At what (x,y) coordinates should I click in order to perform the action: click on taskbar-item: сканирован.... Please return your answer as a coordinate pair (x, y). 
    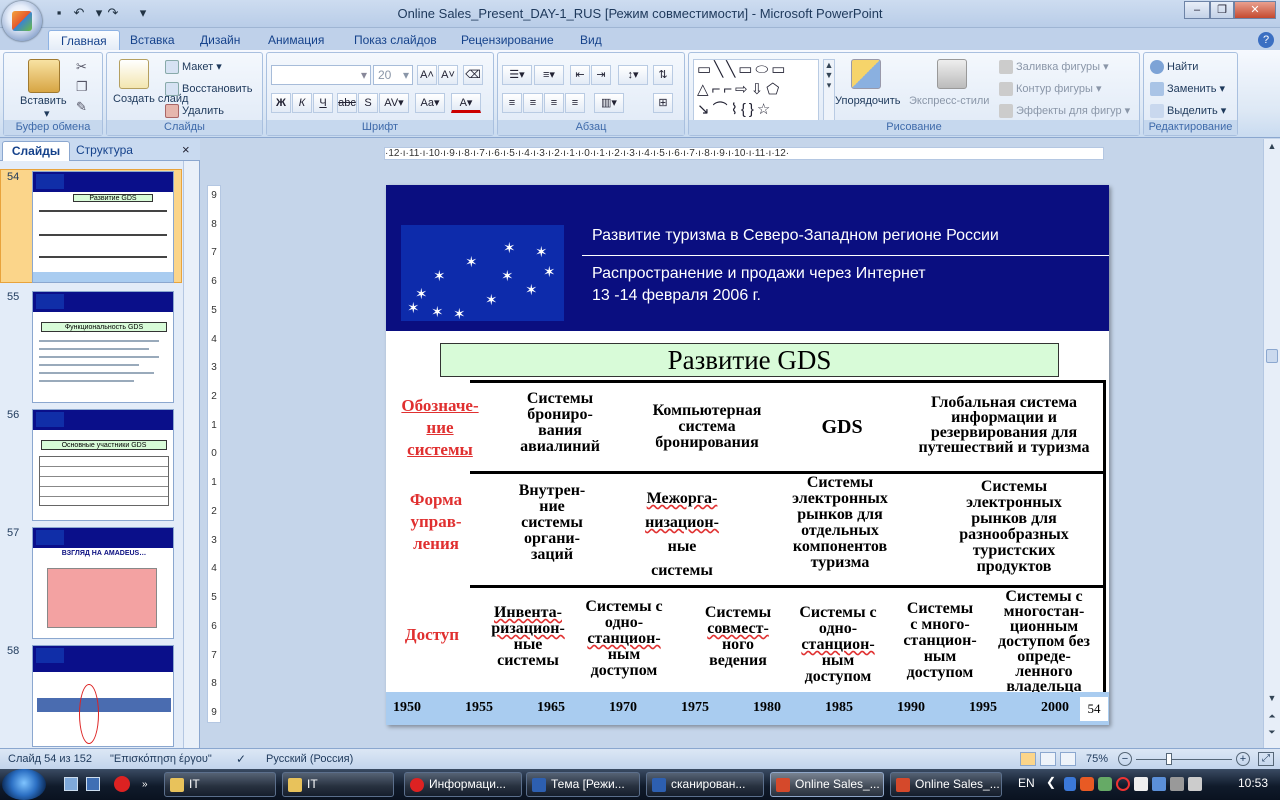
    Looking at the image, I should click on (705, 784).